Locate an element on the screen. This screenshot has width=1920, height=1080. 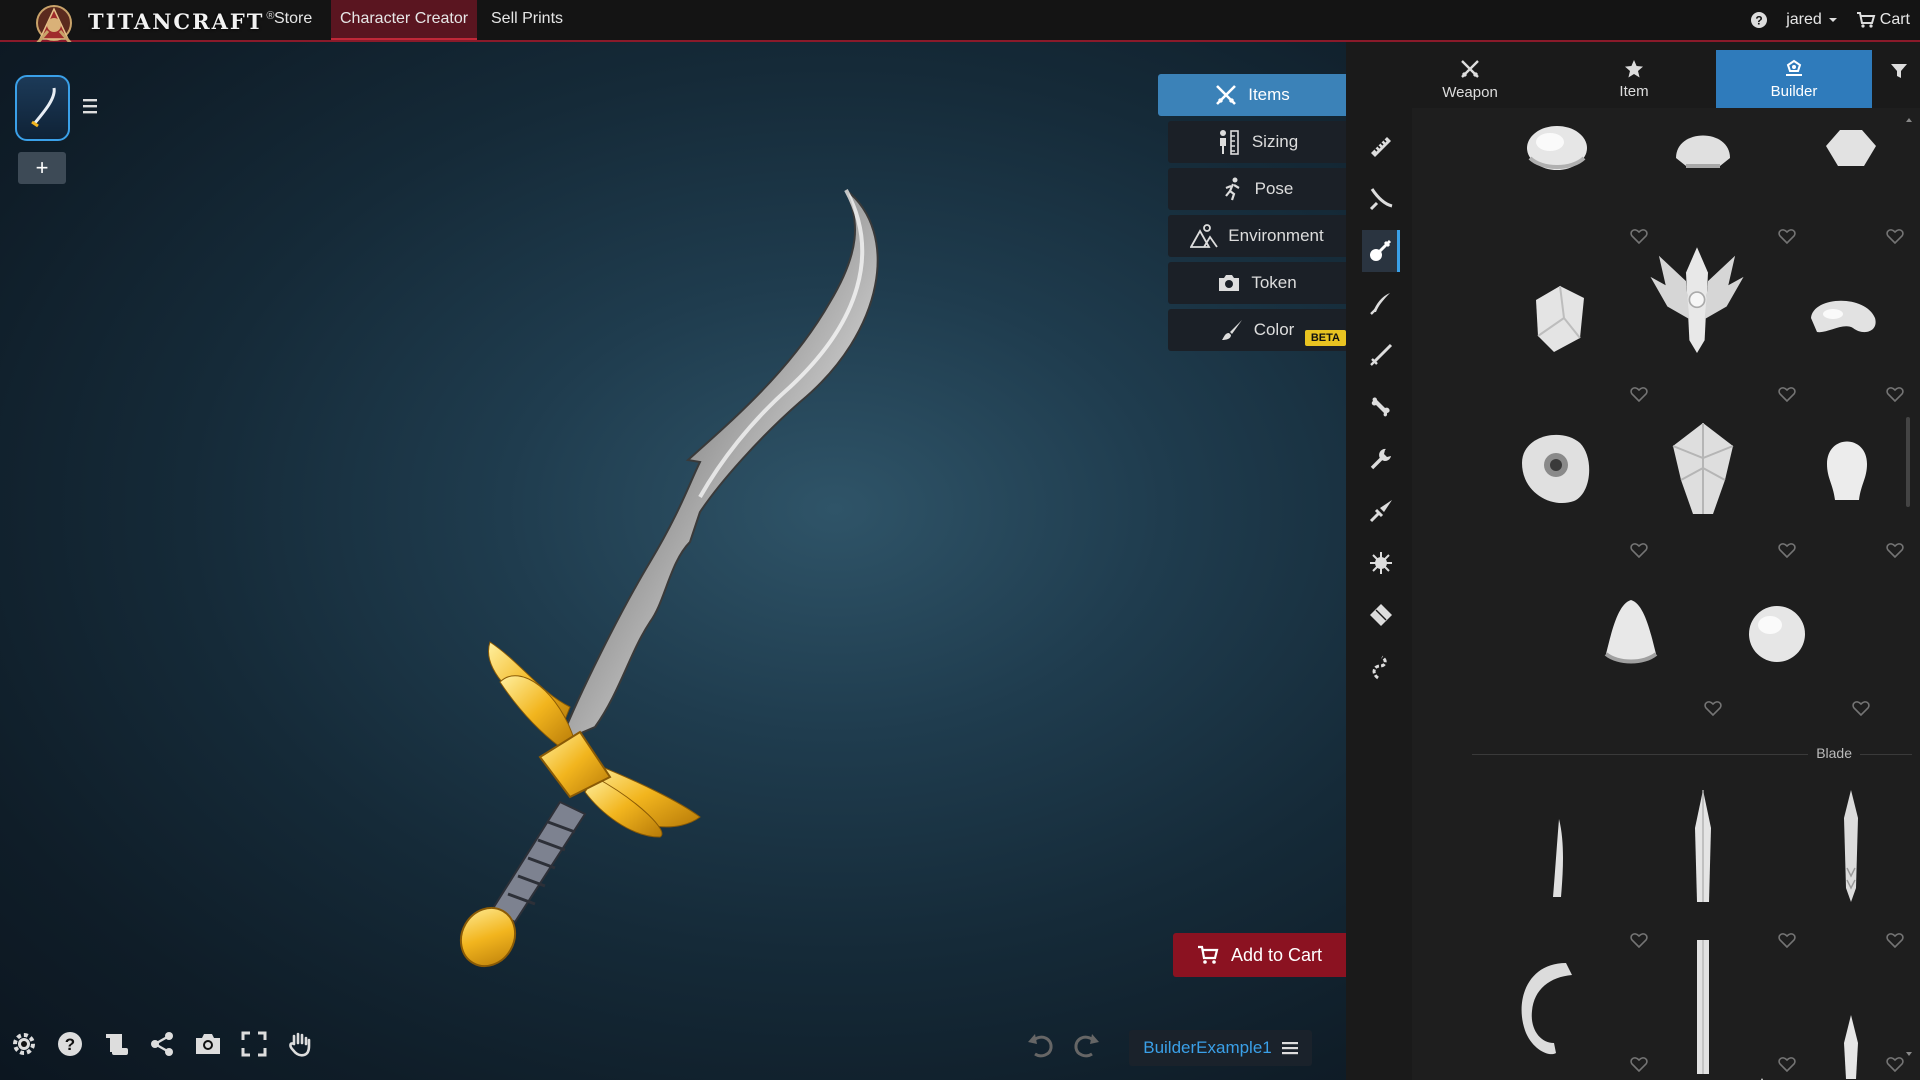
redo-icon is located at coordinates (1087, 1045).